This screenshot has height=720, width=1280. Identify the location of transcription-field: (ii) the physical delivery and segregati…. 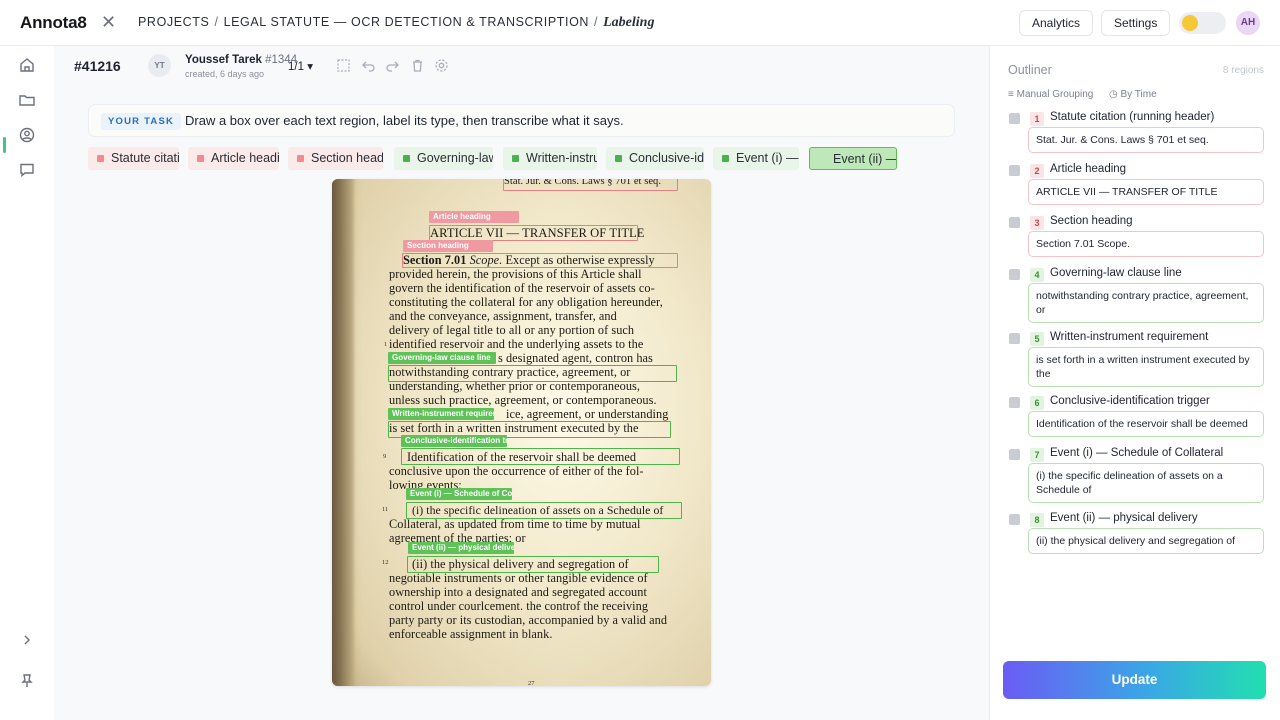
(1146, 541).